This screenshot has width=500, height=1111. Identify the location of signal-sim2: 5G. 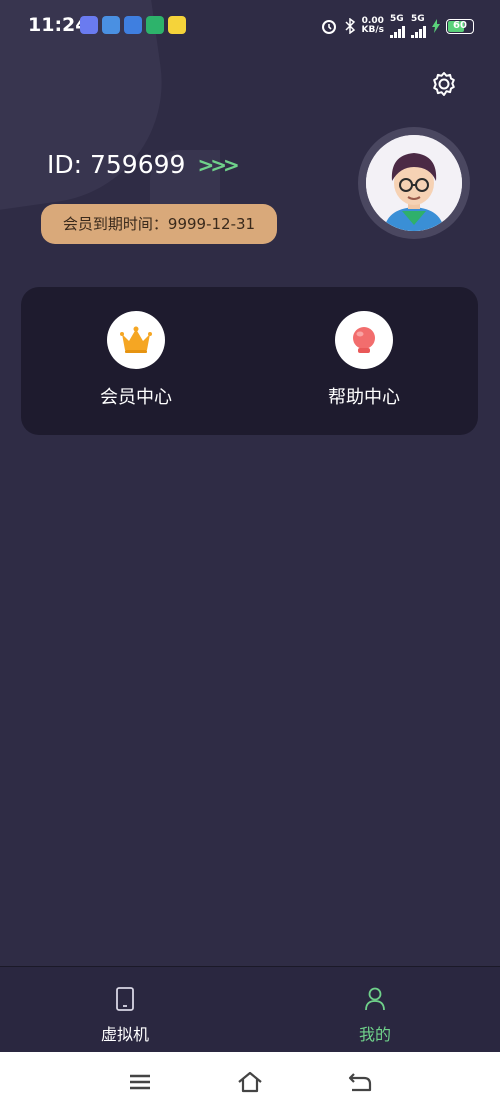
(418, 26).